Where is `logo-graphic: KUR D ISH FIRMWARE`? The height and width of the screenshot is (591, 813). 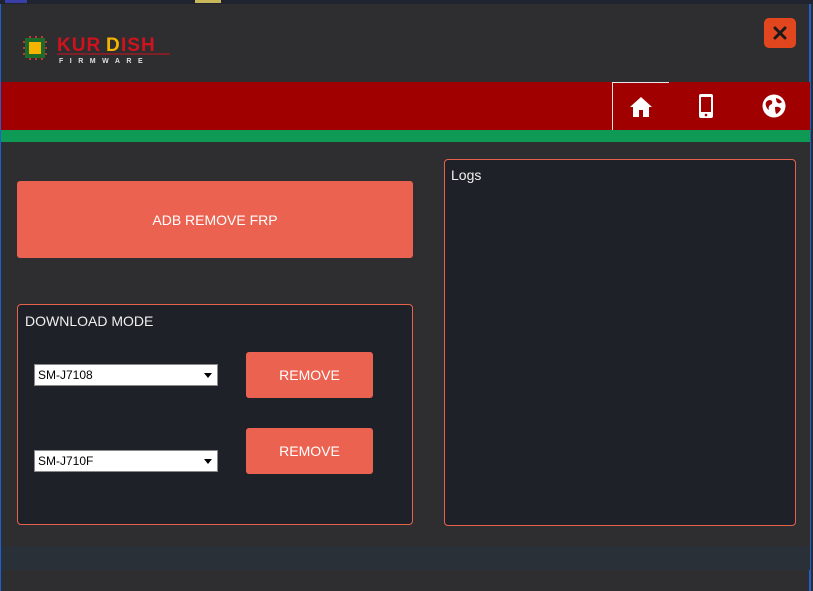
logo-graphic: KUR D ISH FIRMWARE is located at coordinates (96, 50).